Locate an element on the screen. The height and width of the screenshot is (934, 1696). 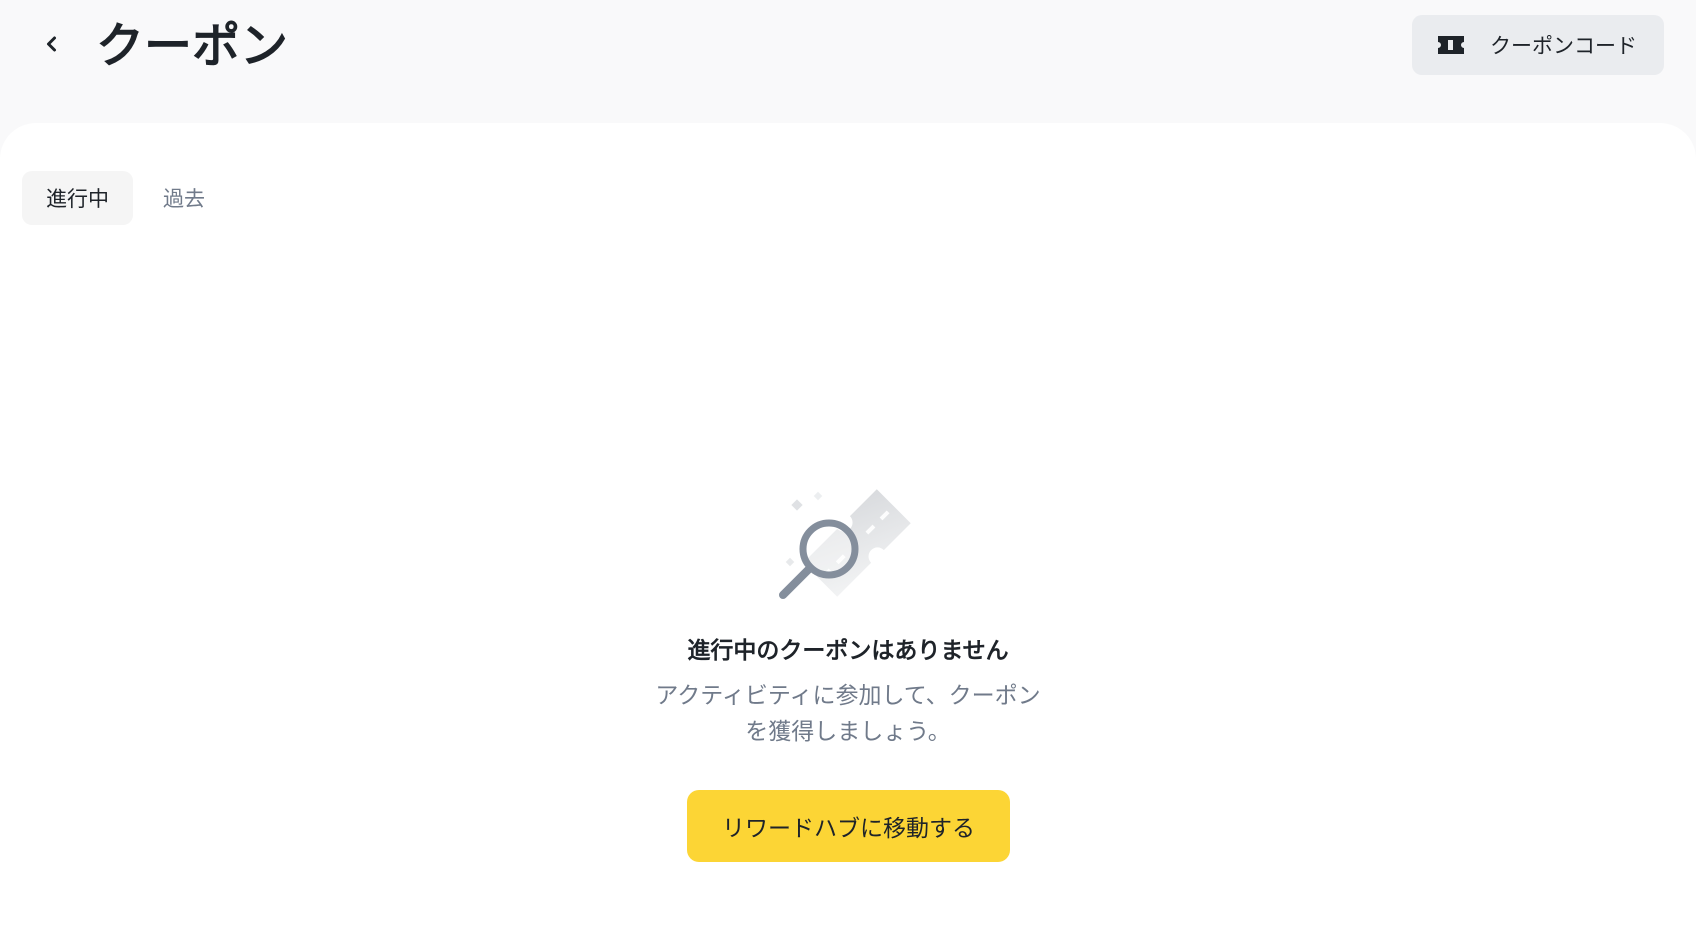
page-title: クーポン is located at coordinates (192, 46).